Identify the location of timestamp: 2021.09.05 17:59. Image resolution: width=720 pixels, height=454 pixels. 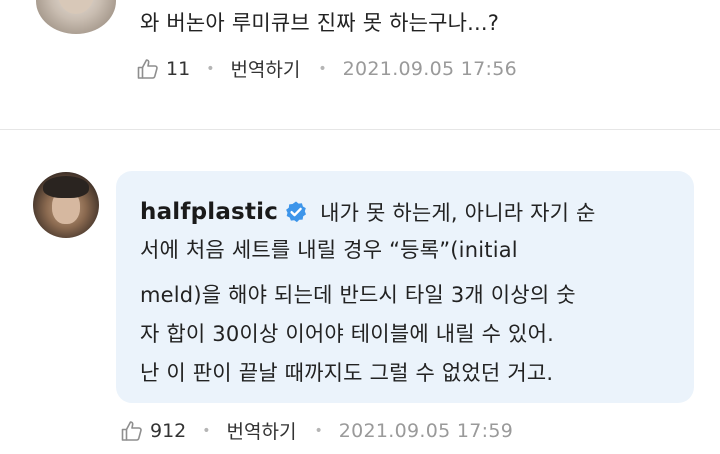
(426, 430).